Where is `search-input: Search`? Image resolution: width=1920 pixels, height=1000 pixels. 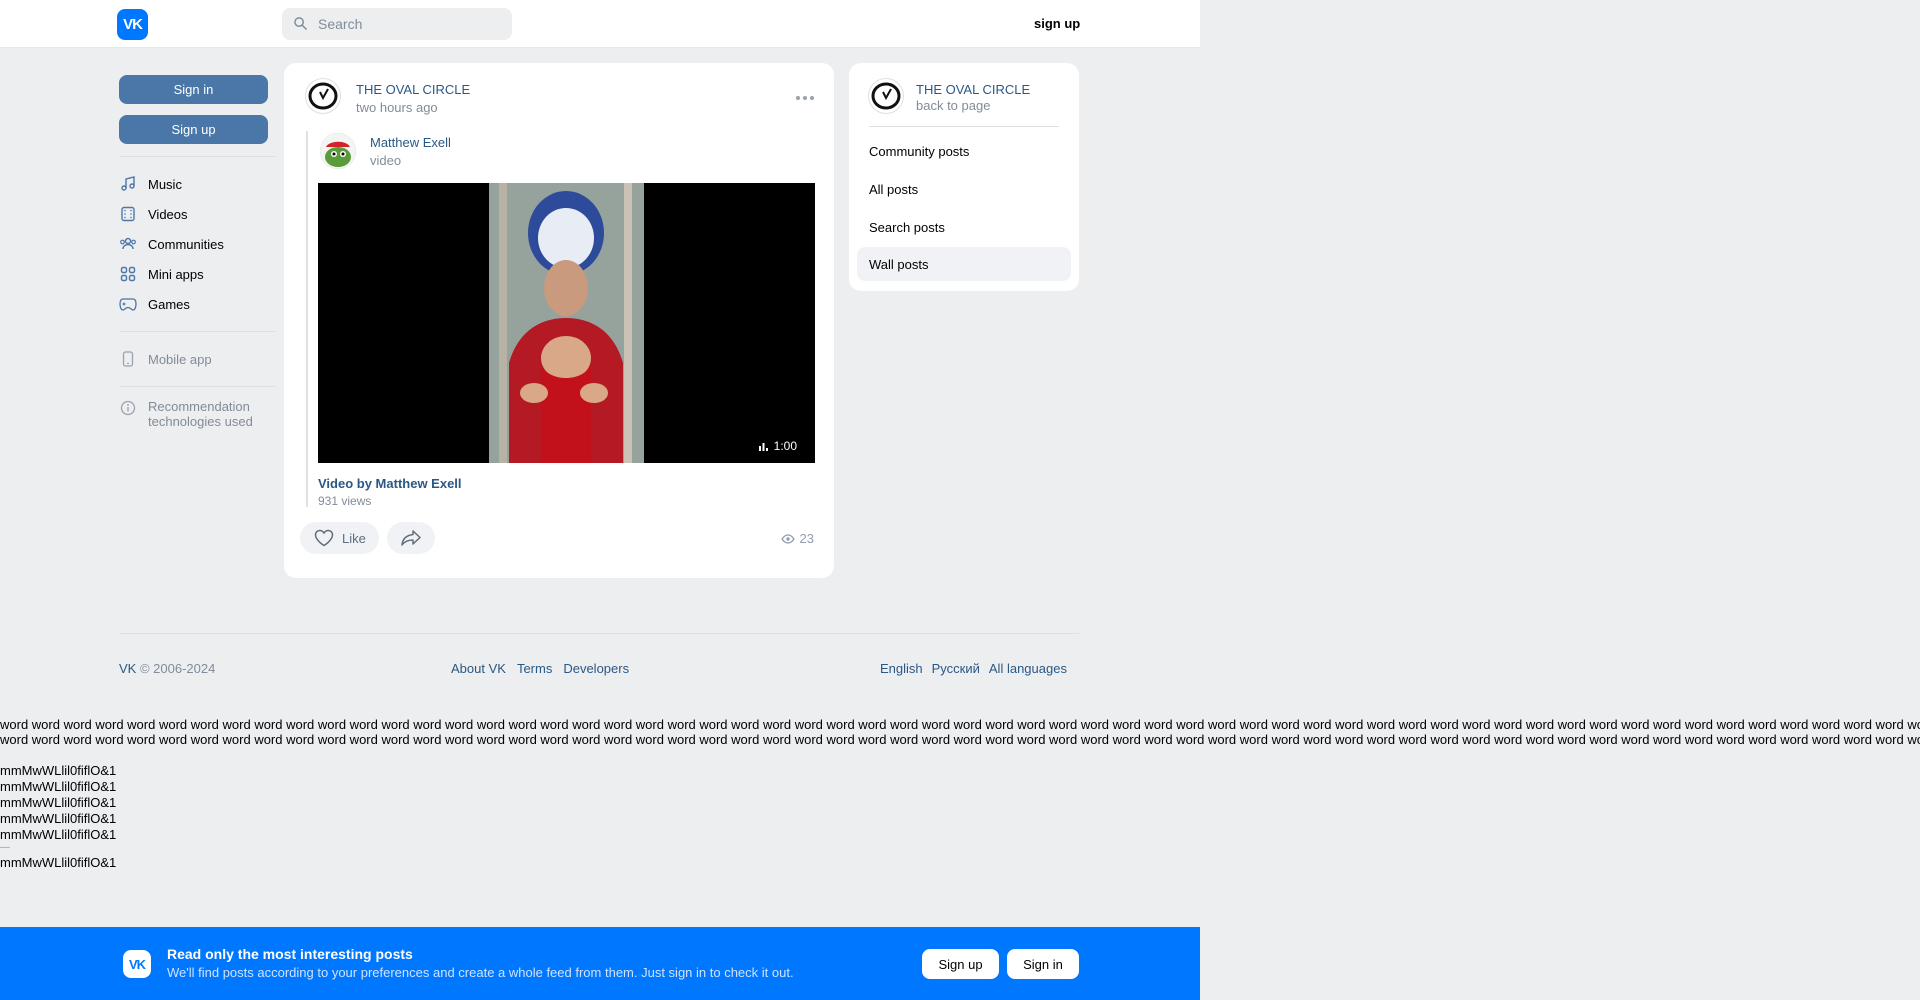
search-input: Search is located at coordinates (397, 24).